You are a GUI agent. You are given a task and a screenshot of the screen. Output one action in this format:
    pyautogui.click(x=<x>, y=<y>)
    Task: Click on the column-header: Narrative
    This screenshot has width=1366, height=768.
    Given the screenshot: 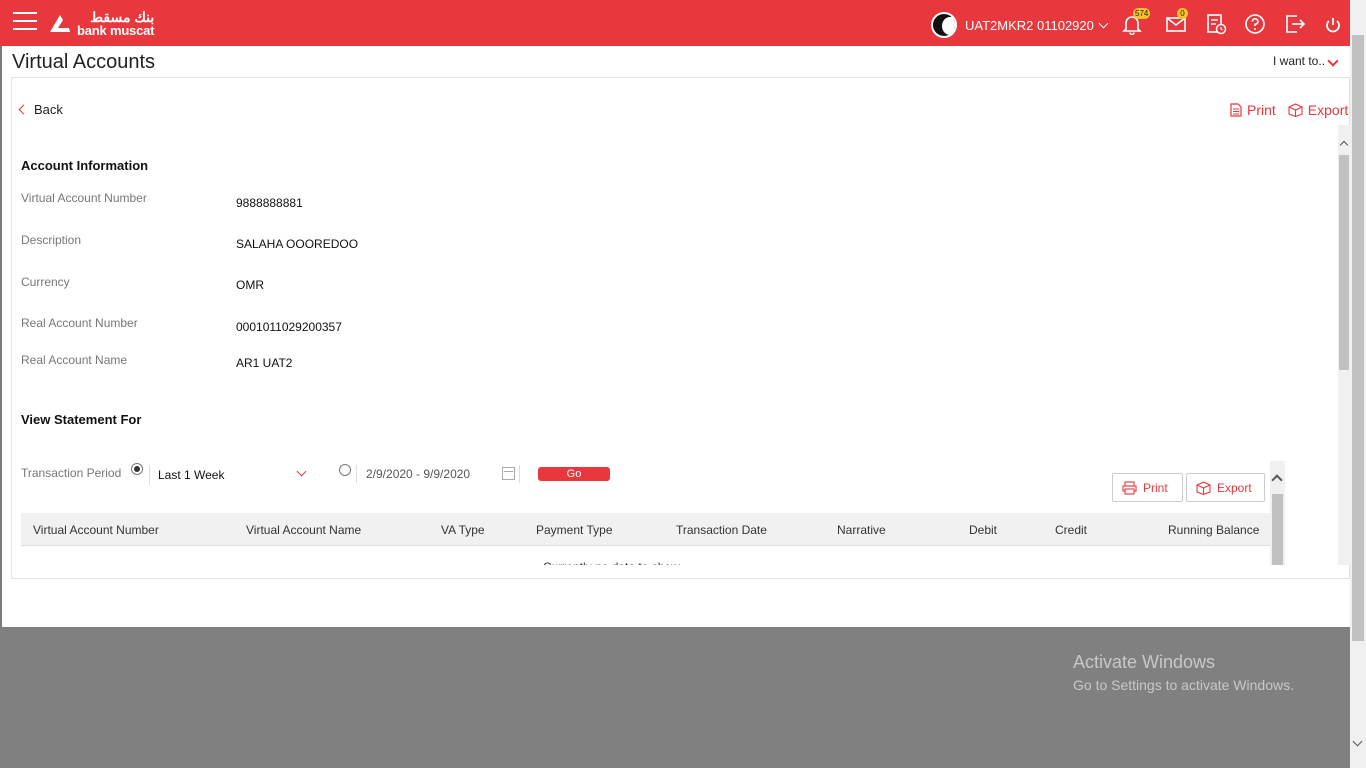 What is the action you would take?
    pyautogui.click(x=861, y=530)
    